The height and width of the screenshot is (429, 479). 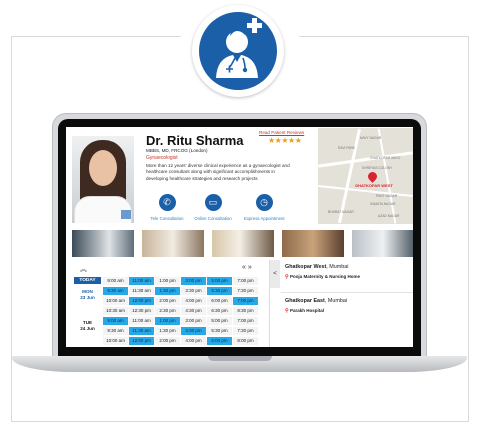 I want to click on map-label: AZAD NAGAR, so click(x=389, y=216).